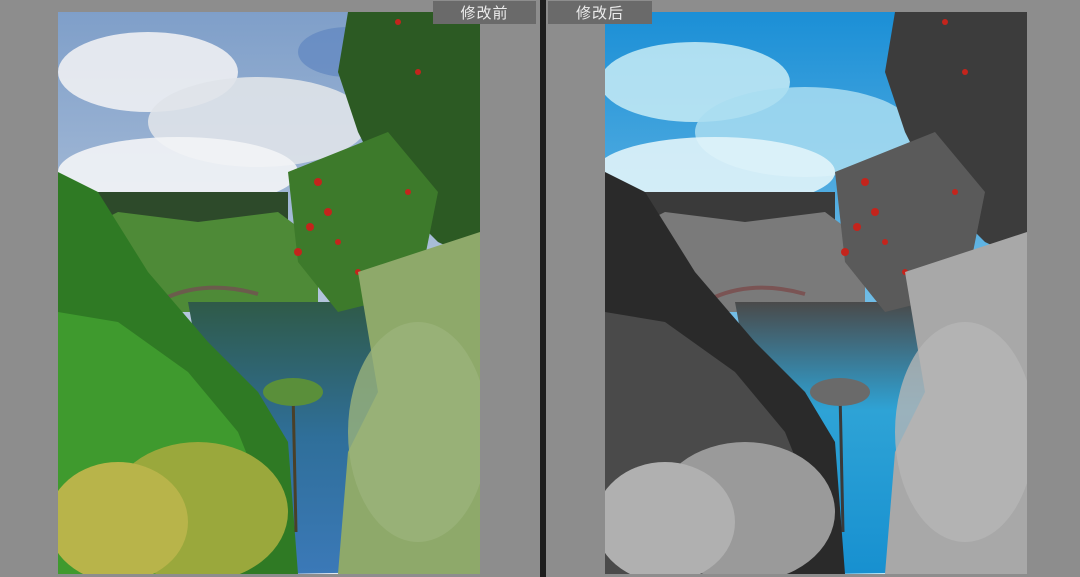 This screenshot has height=577, width=1080. What do you see at coordinates (600, 12) in the screenshot?
I see `after-label: 修改后` at bounding box center [600, 12].